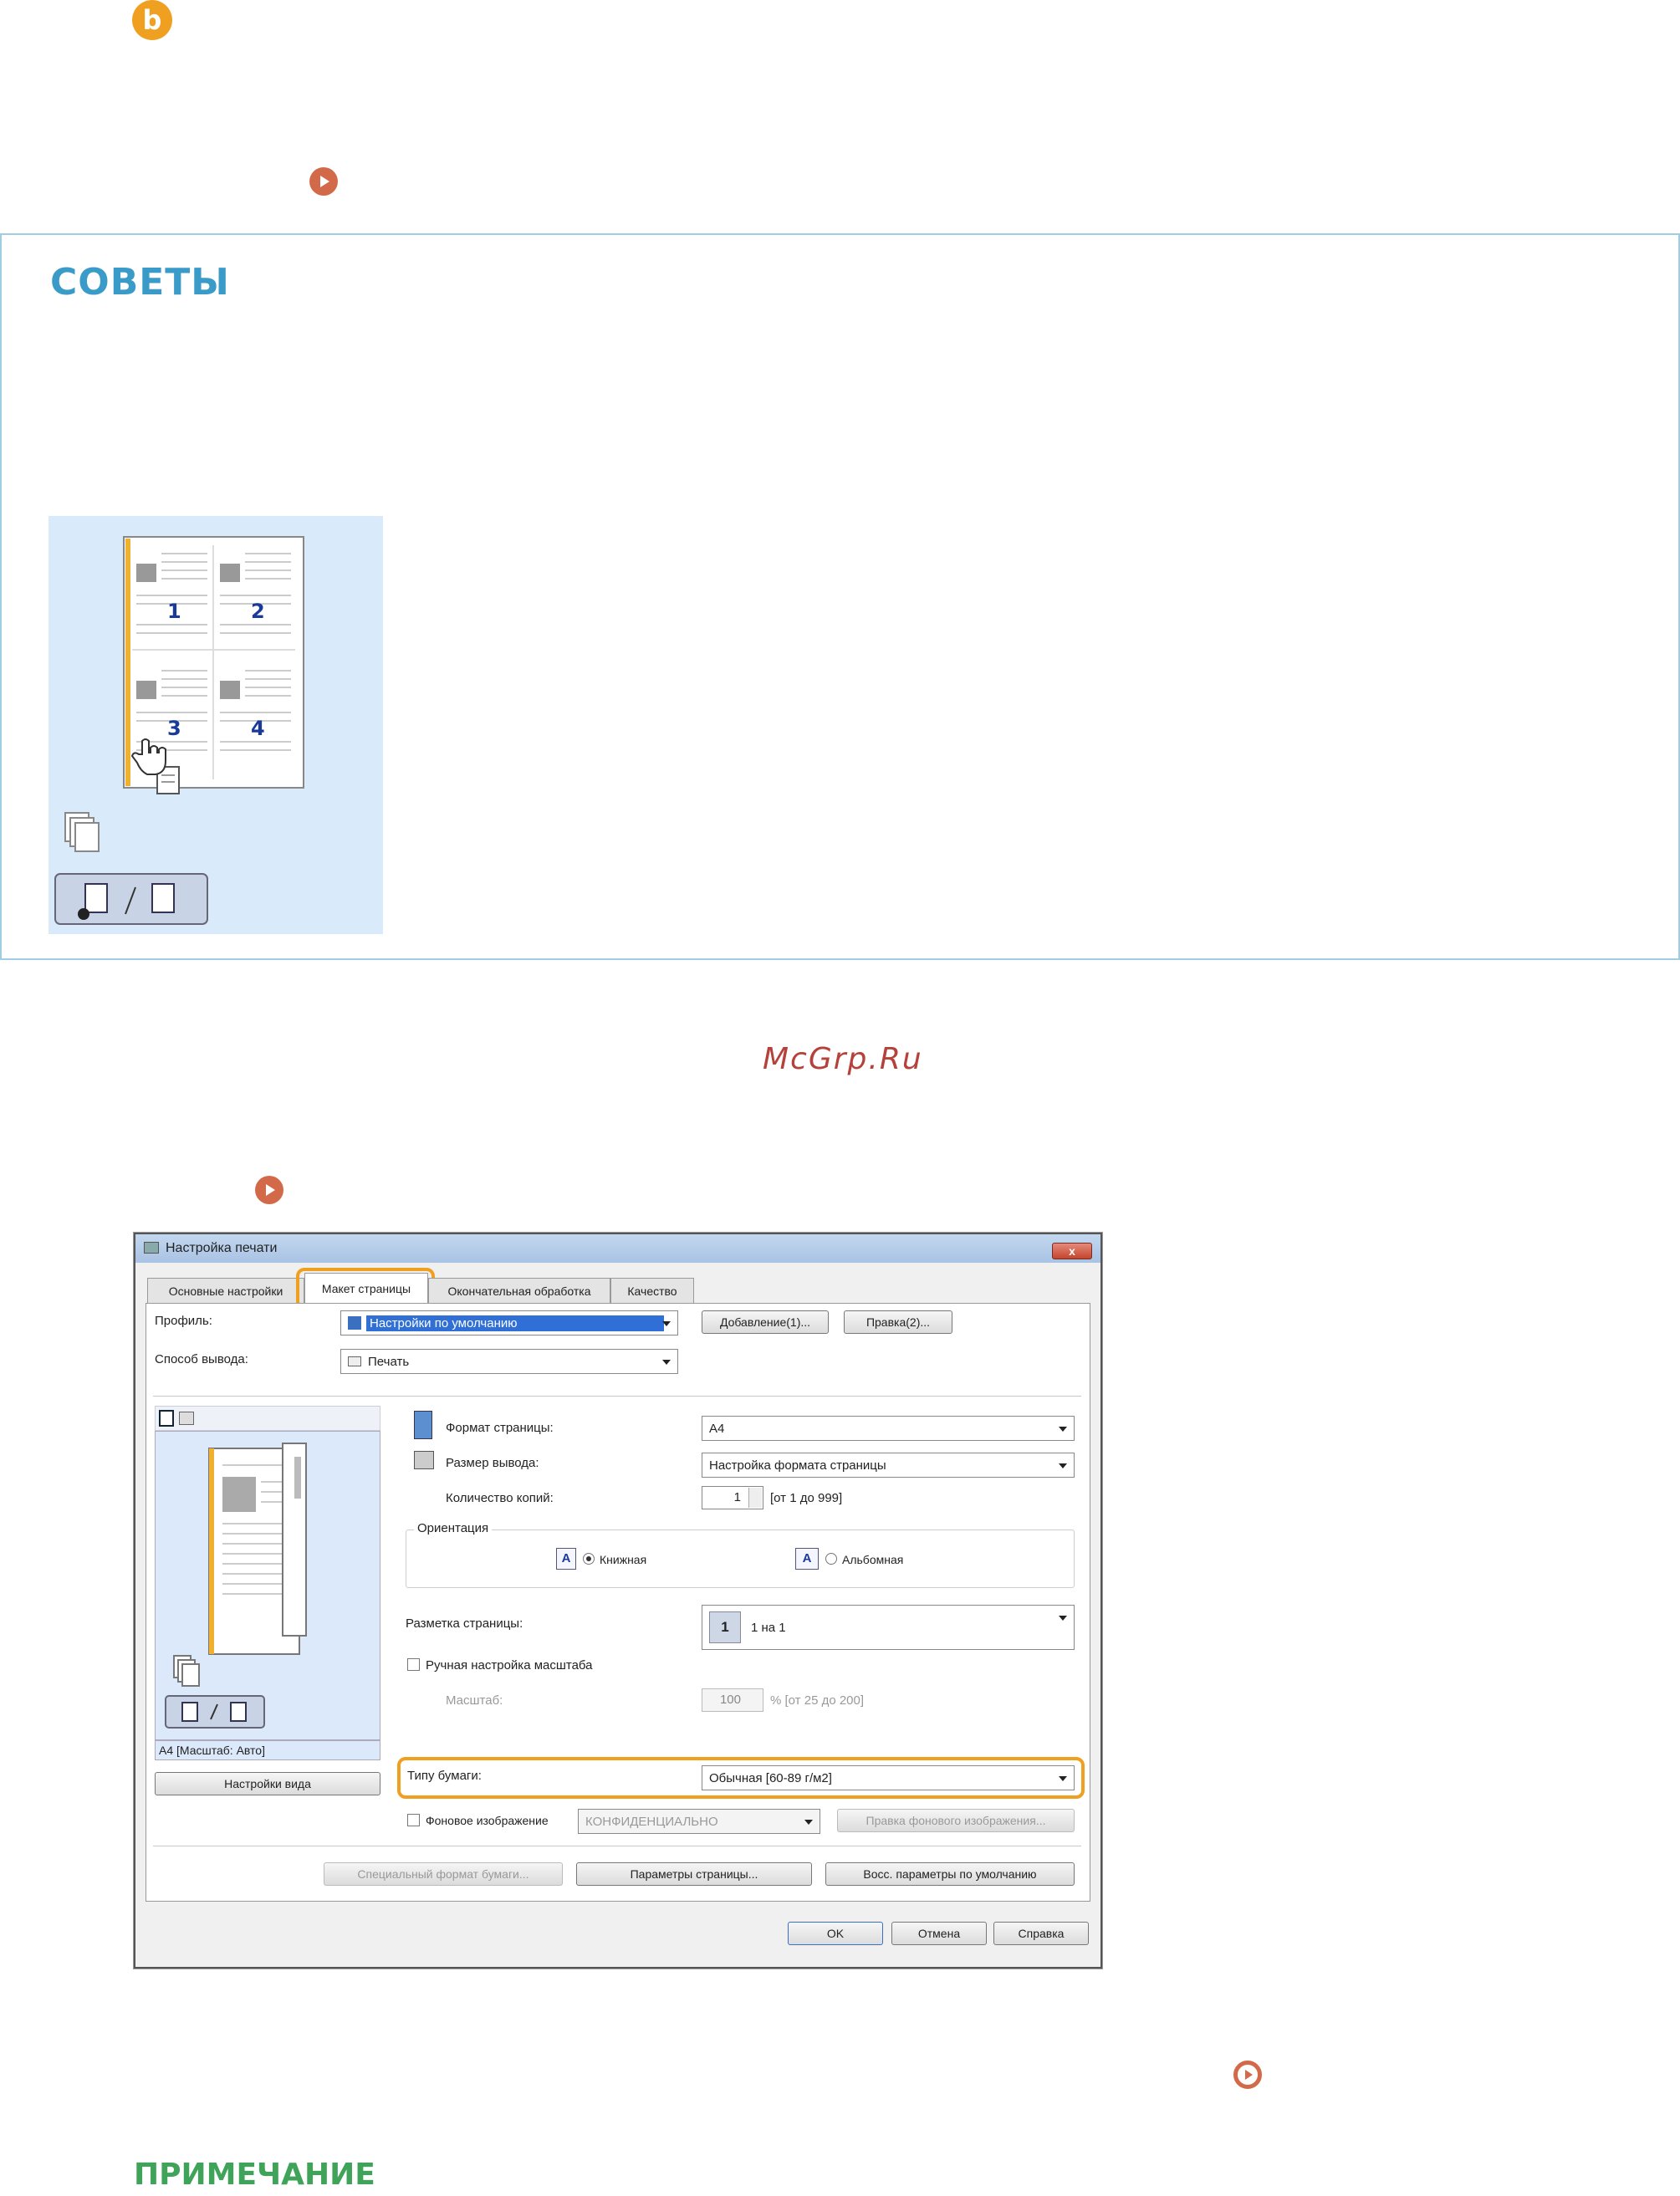  I want to click on ok-button: OK, so click(835, 1933).